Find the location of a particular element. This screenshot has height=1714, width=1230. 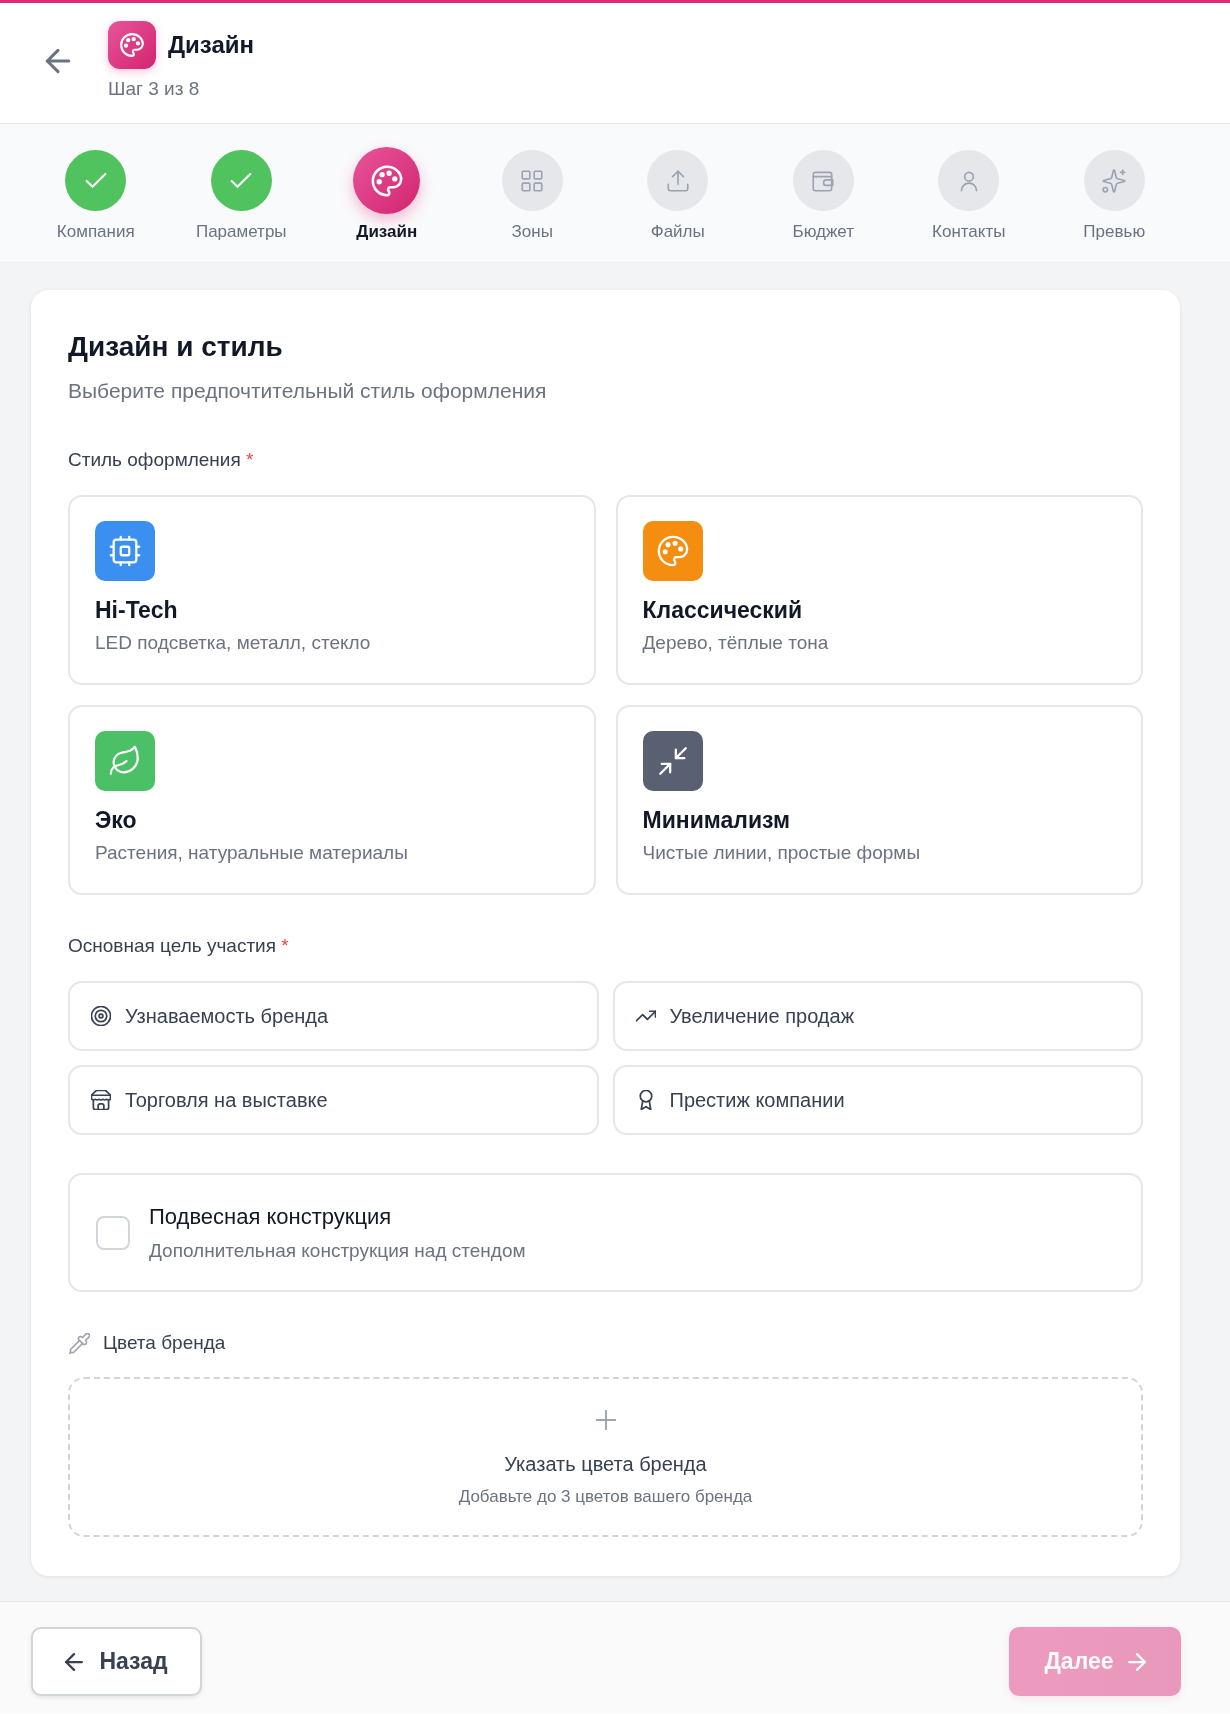

step-tab: Компания is located at coordinates (96, 194).